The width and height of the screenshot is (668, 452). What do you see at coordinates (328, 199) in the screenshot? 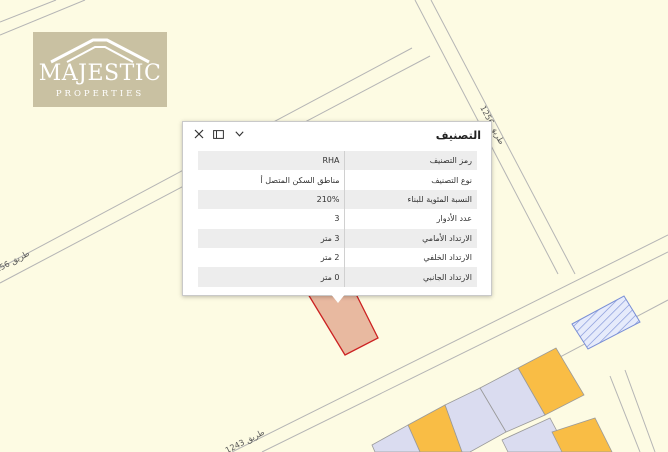
I see `attr-value: 210%` at bounding box center [328, 199].